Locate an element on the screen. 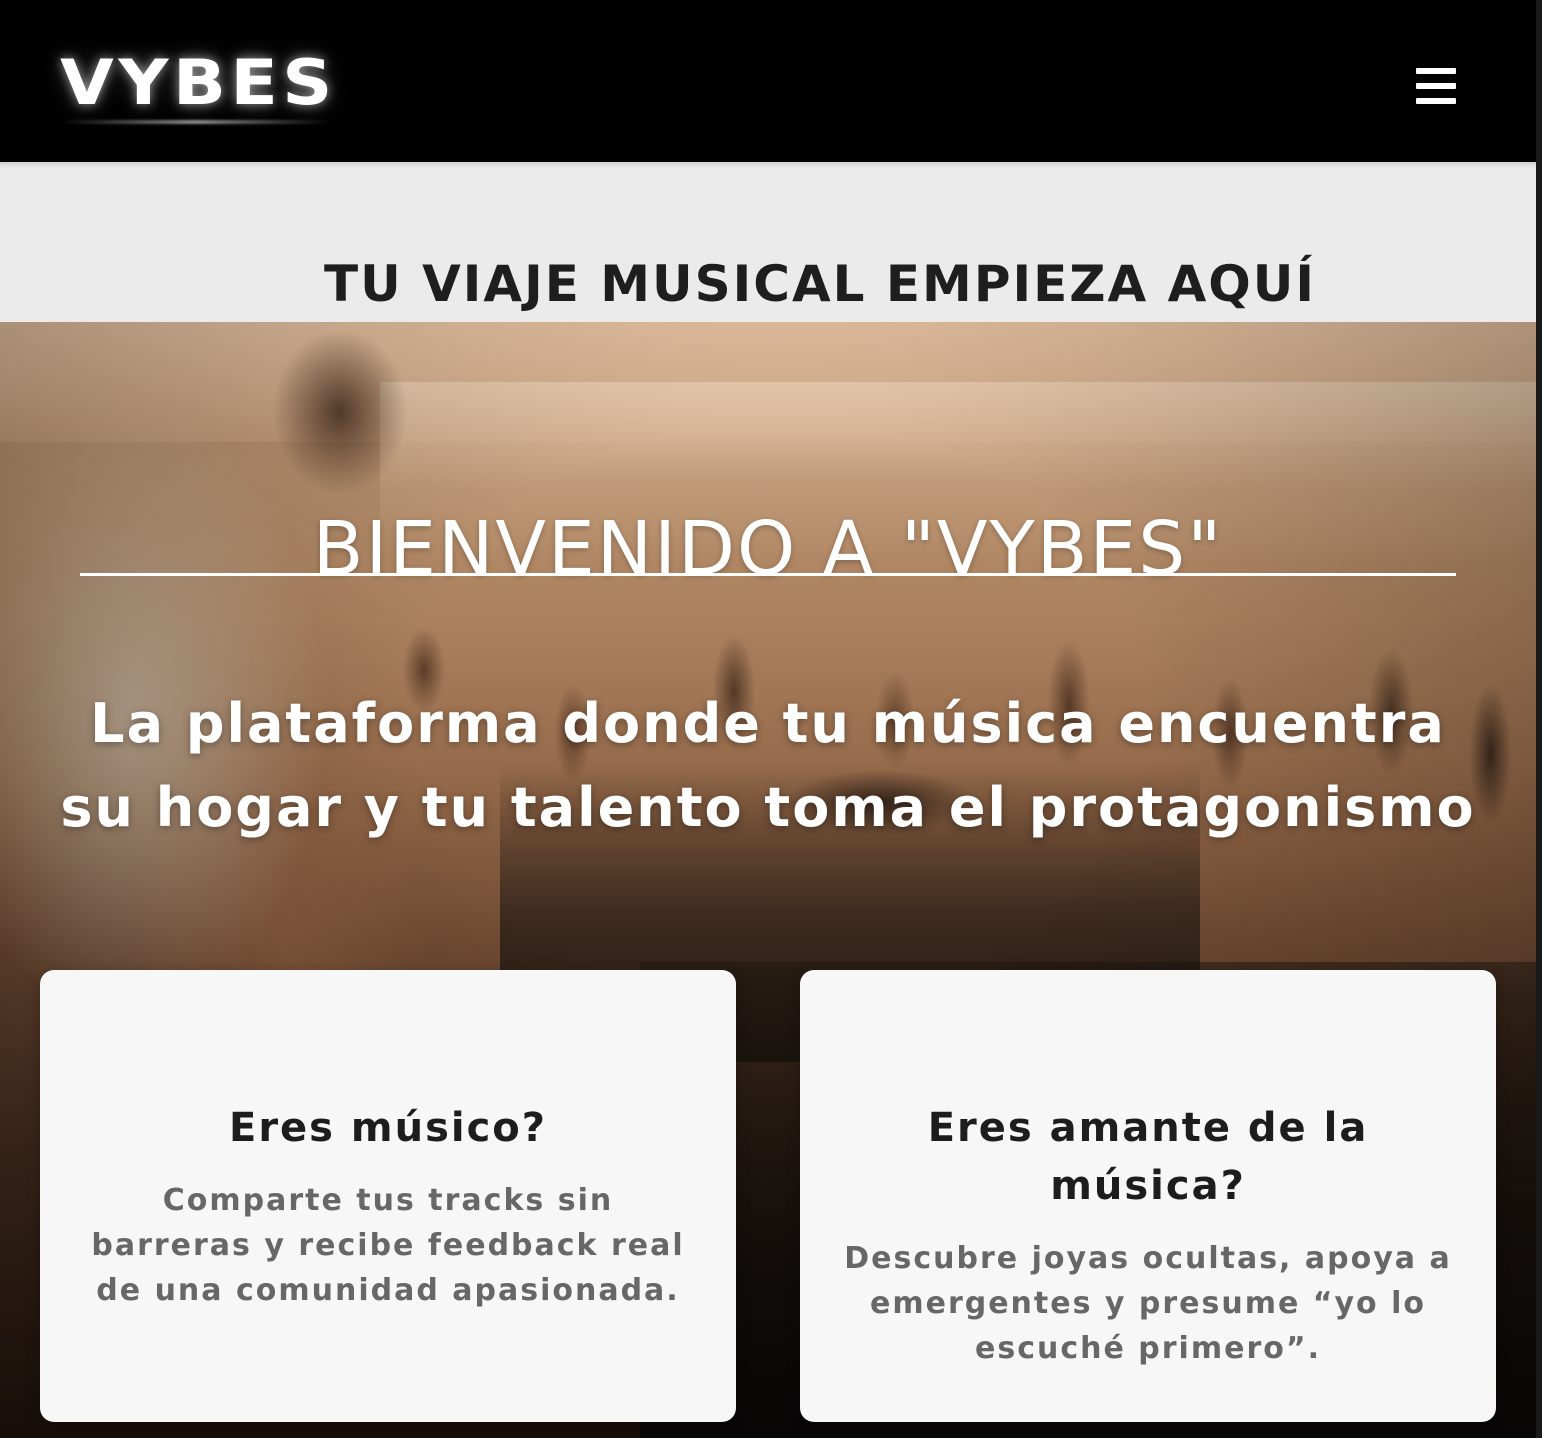  hamburger-menu-icon is located at coordinates (1436, 86).